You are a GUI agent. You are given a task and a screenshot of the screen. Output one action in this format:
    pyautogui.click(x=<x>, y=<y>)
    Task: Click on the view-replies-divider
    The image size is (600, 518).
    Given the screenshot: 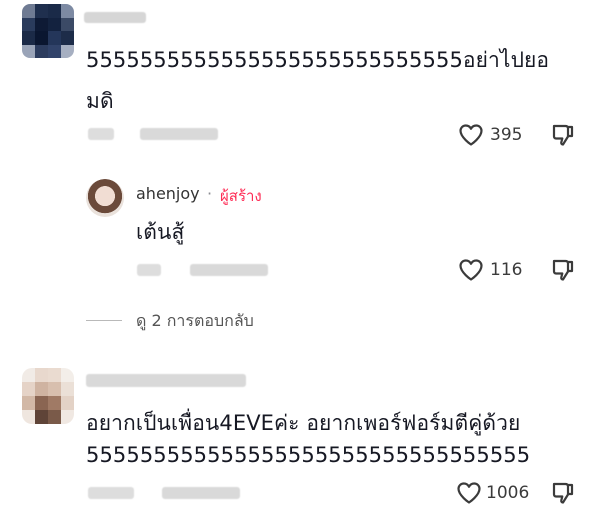 What is the action you would take?
    pyautogui.click(x=104, y=320)
    